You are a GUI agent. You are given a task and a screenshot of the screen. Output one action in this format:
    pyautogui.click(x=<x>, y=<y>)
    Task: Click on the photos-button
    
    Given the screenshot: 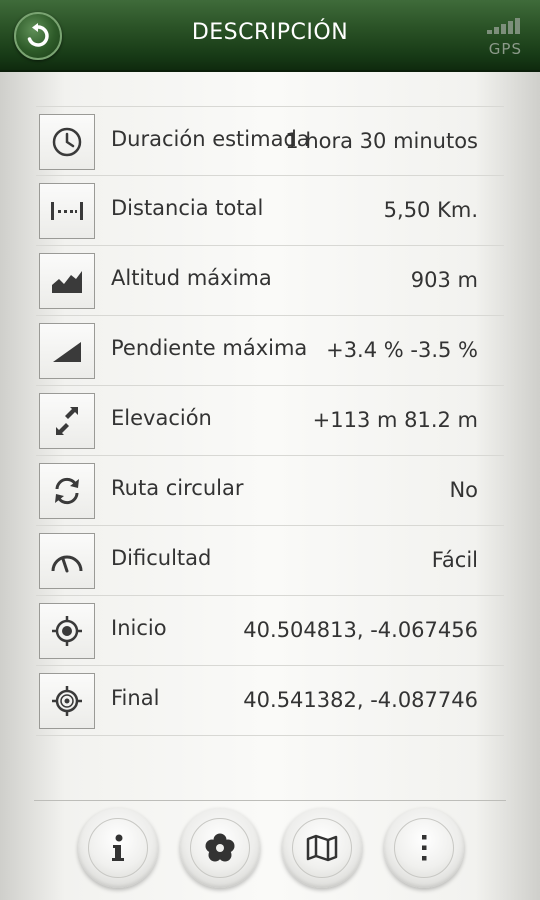 What is the action you would take?
    pyautogui.click(x=220, y=848)
    